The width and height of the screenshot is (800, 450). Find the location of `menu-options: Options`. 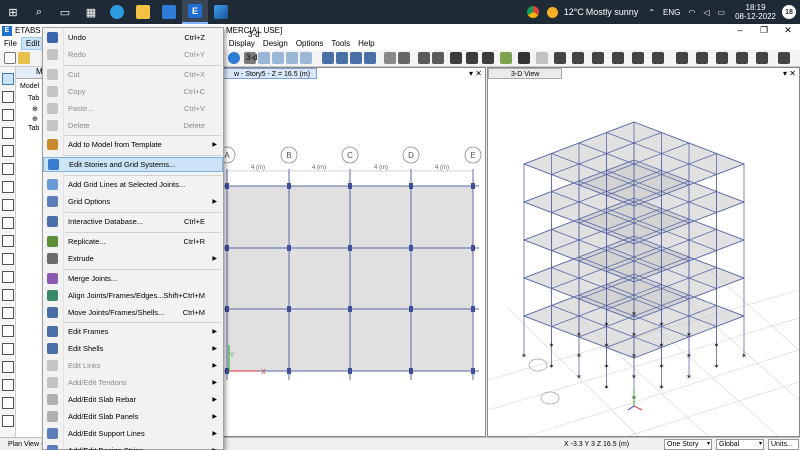

menu-options: Options is located at coordinates (310, 43).